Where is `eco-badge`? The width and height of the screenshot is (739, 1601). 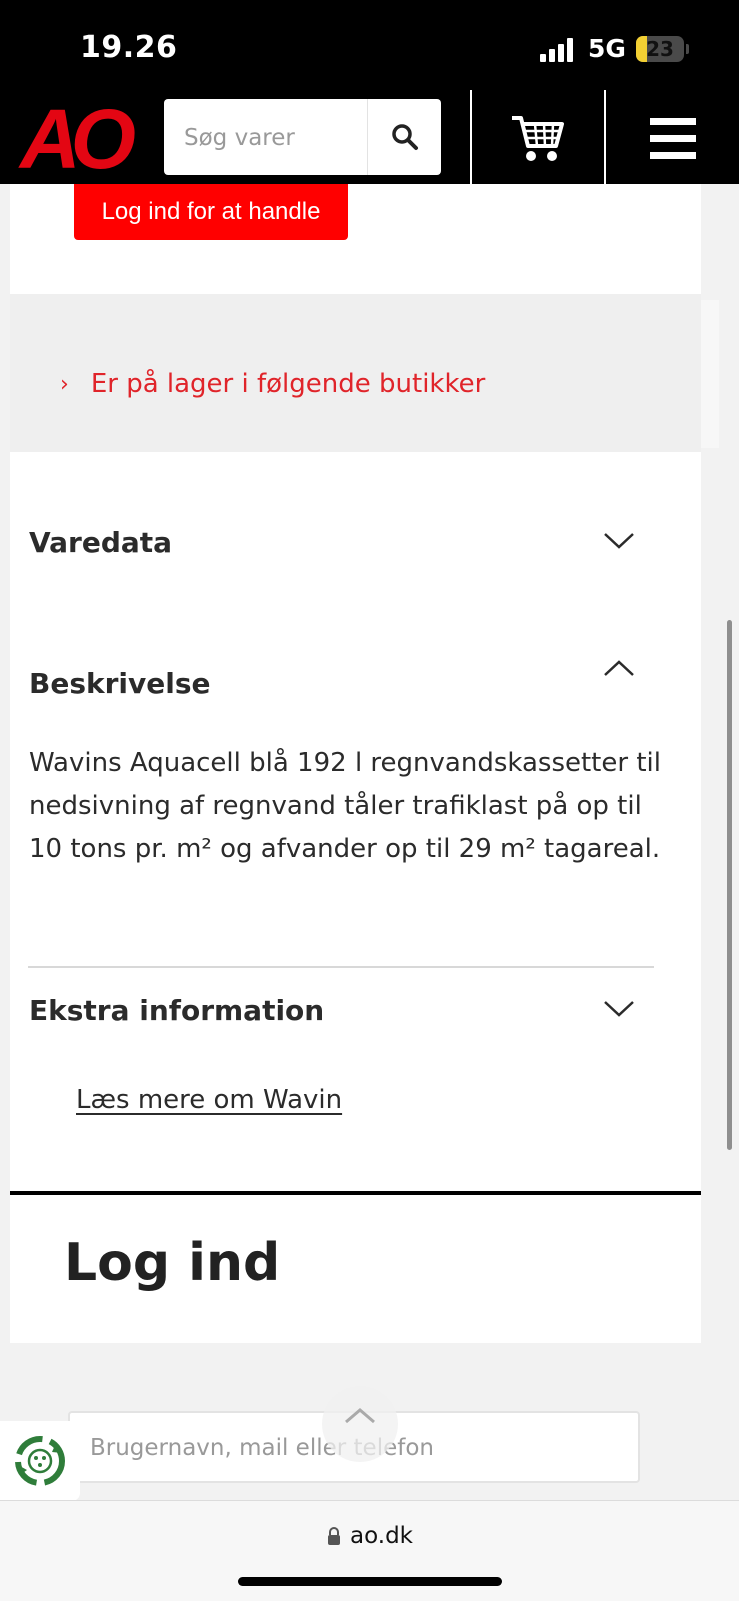 eco-badge is located at coordinates (40, 1461).